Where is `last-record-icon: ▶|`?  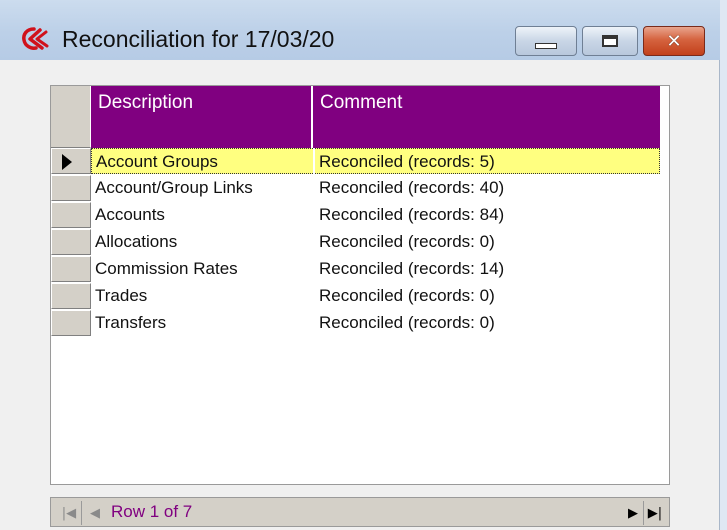 last-record-icon: ▶| is located at coordinates (655, 513).